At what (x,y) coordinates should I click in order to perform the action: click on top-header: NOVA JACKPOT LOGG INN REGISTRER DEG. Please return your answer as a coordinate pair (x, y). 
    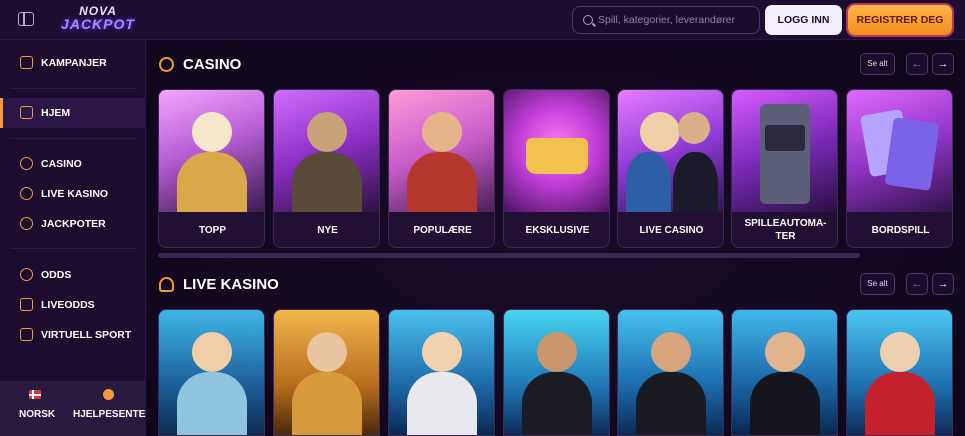
    Looking at the image, I should click on (482, 20).